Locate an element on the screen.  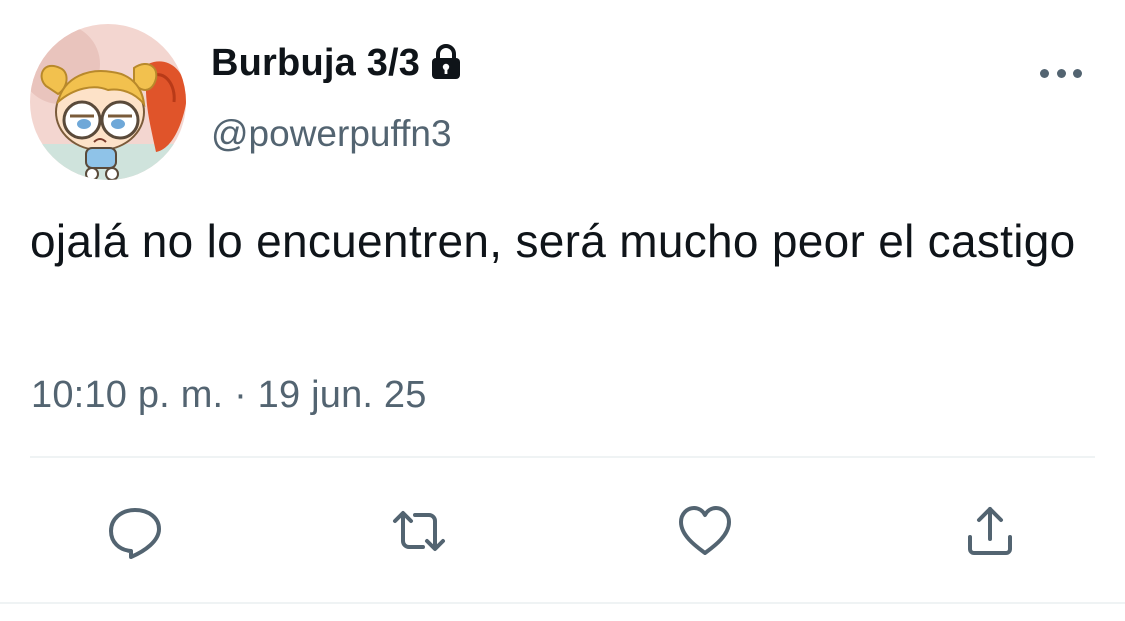
like-icon is located at coordinates (705, 530).